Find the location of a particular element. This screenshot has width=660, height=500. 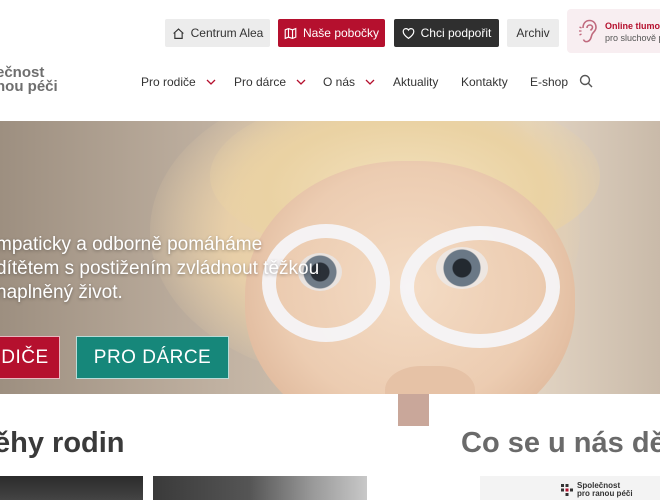

nav-item-label: E-shop is located at coordinates (549, 82).